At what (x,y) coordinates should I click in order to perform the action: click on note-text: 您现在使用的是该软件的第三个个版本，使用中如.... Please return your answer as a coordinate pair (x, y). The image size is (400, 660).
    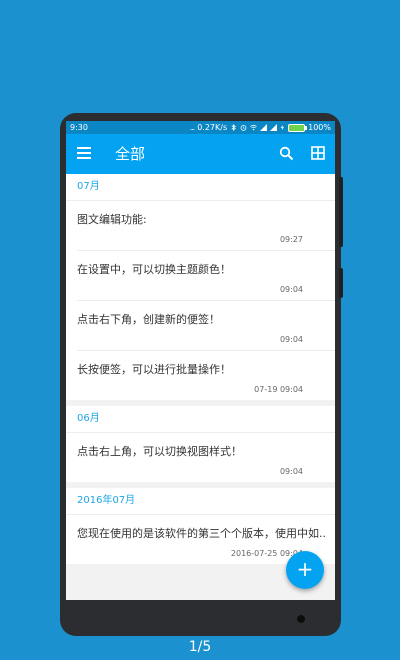
    Looking at the image, I should click on (202, 533).